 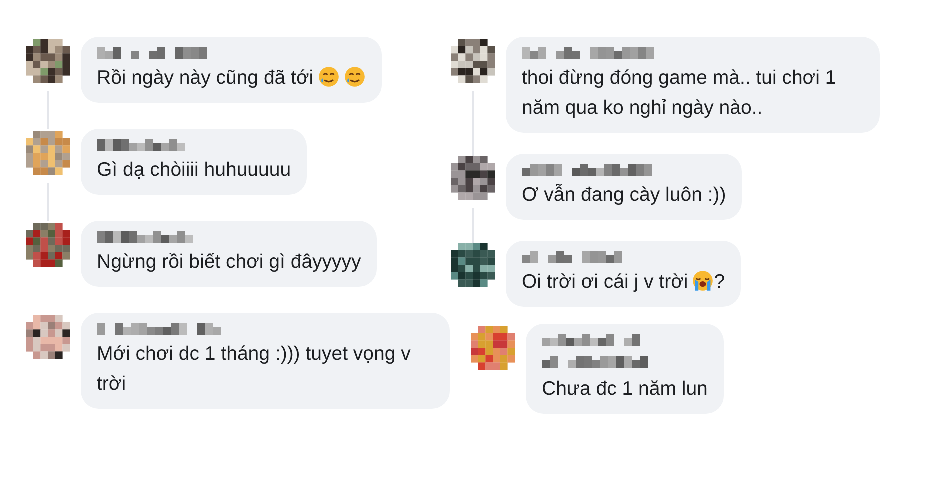 What do you see at coordinates (231, 78) in the screenshot?
I see `comment-text: Rồi ngày này cũng đã tới` at bounding box center [231, 78].